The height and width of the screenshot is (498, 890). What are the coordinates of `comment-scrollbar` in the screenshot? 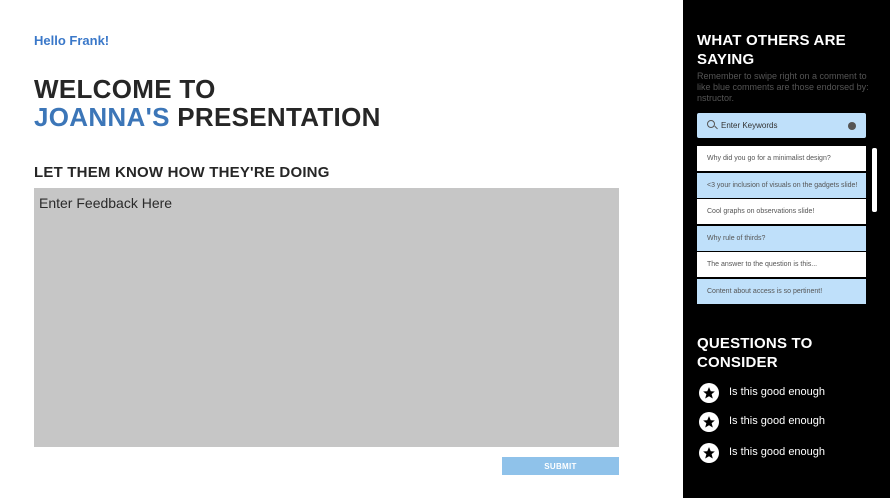 It's located at (874, 180).